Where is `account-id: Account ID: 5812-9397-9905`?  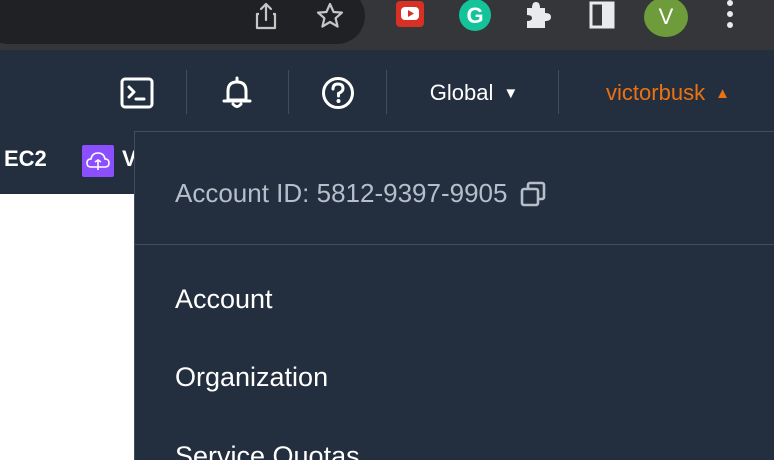
account-id: Account ID: 5812-9397-9905 is located at coordinates (341, 193).